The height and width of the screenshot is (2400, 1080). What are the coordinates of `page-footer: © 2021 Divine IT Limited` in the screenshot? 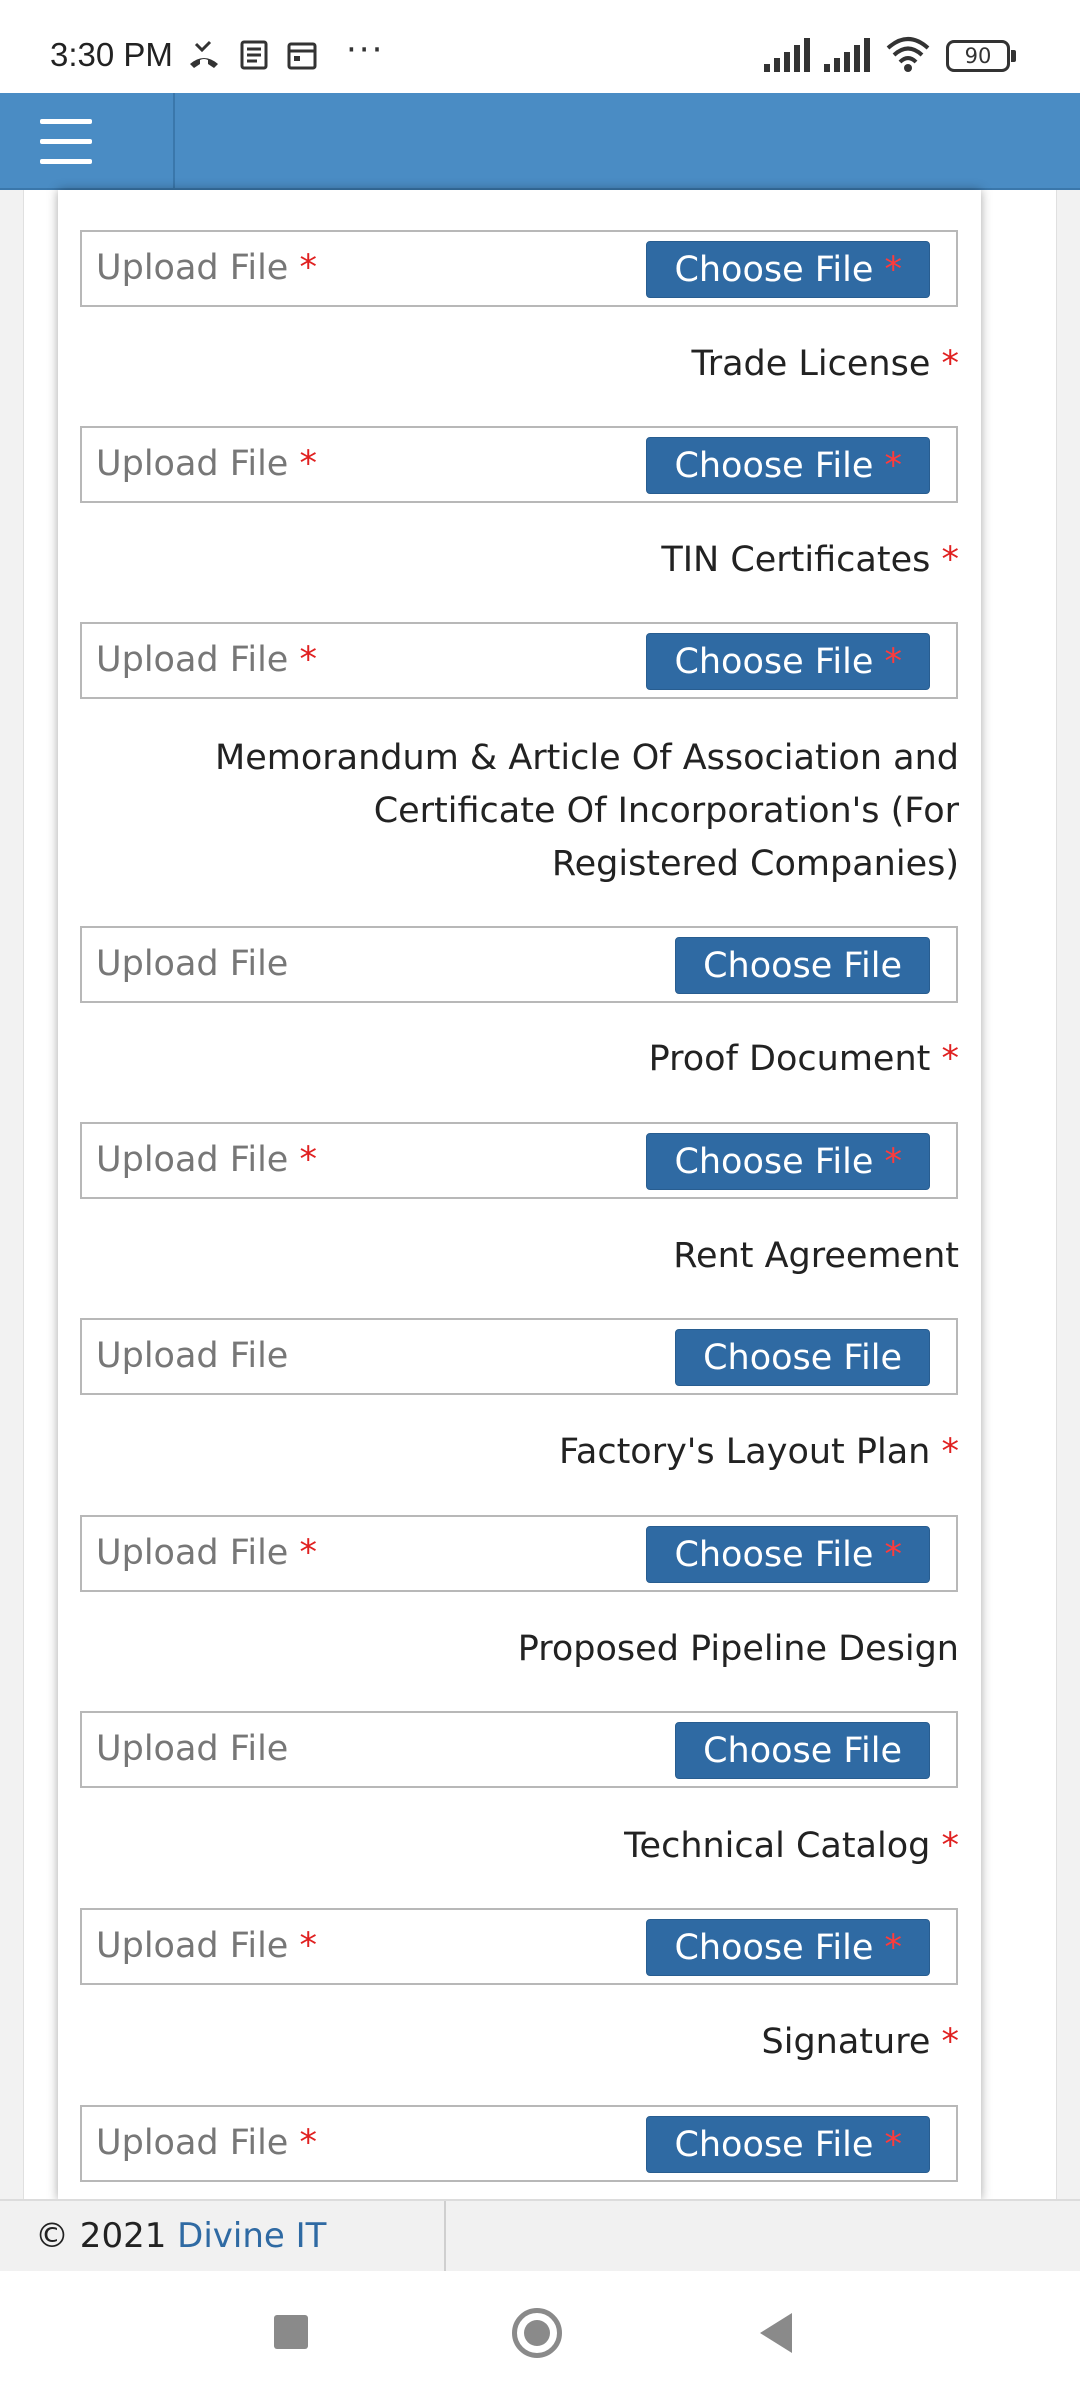 It's located at (540, 2262).